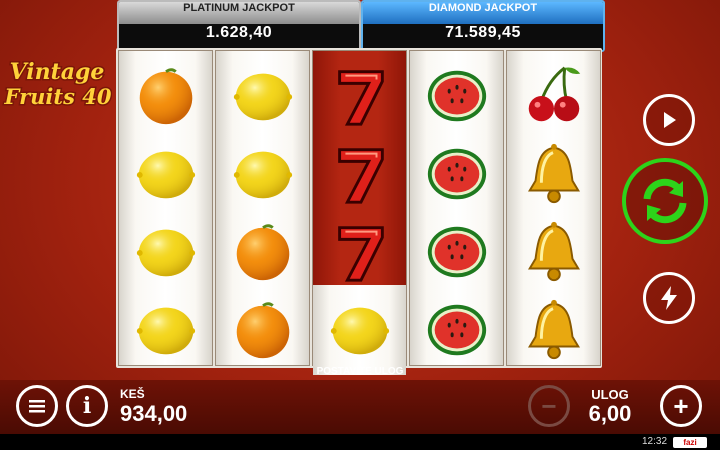  I want to click on increase-bet-button: +, so click(681, 406).